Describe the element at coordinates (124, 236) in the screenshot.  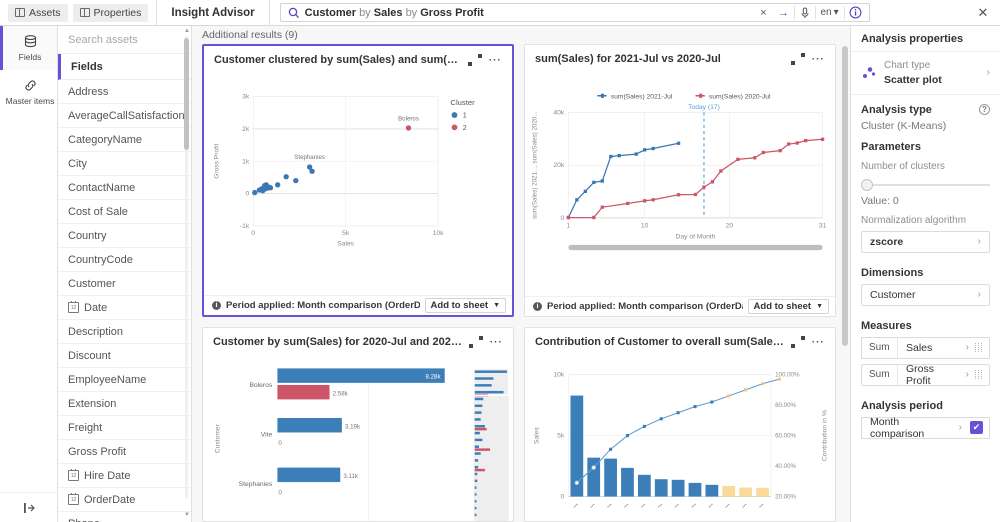
I see `field-item: Country` at that location.